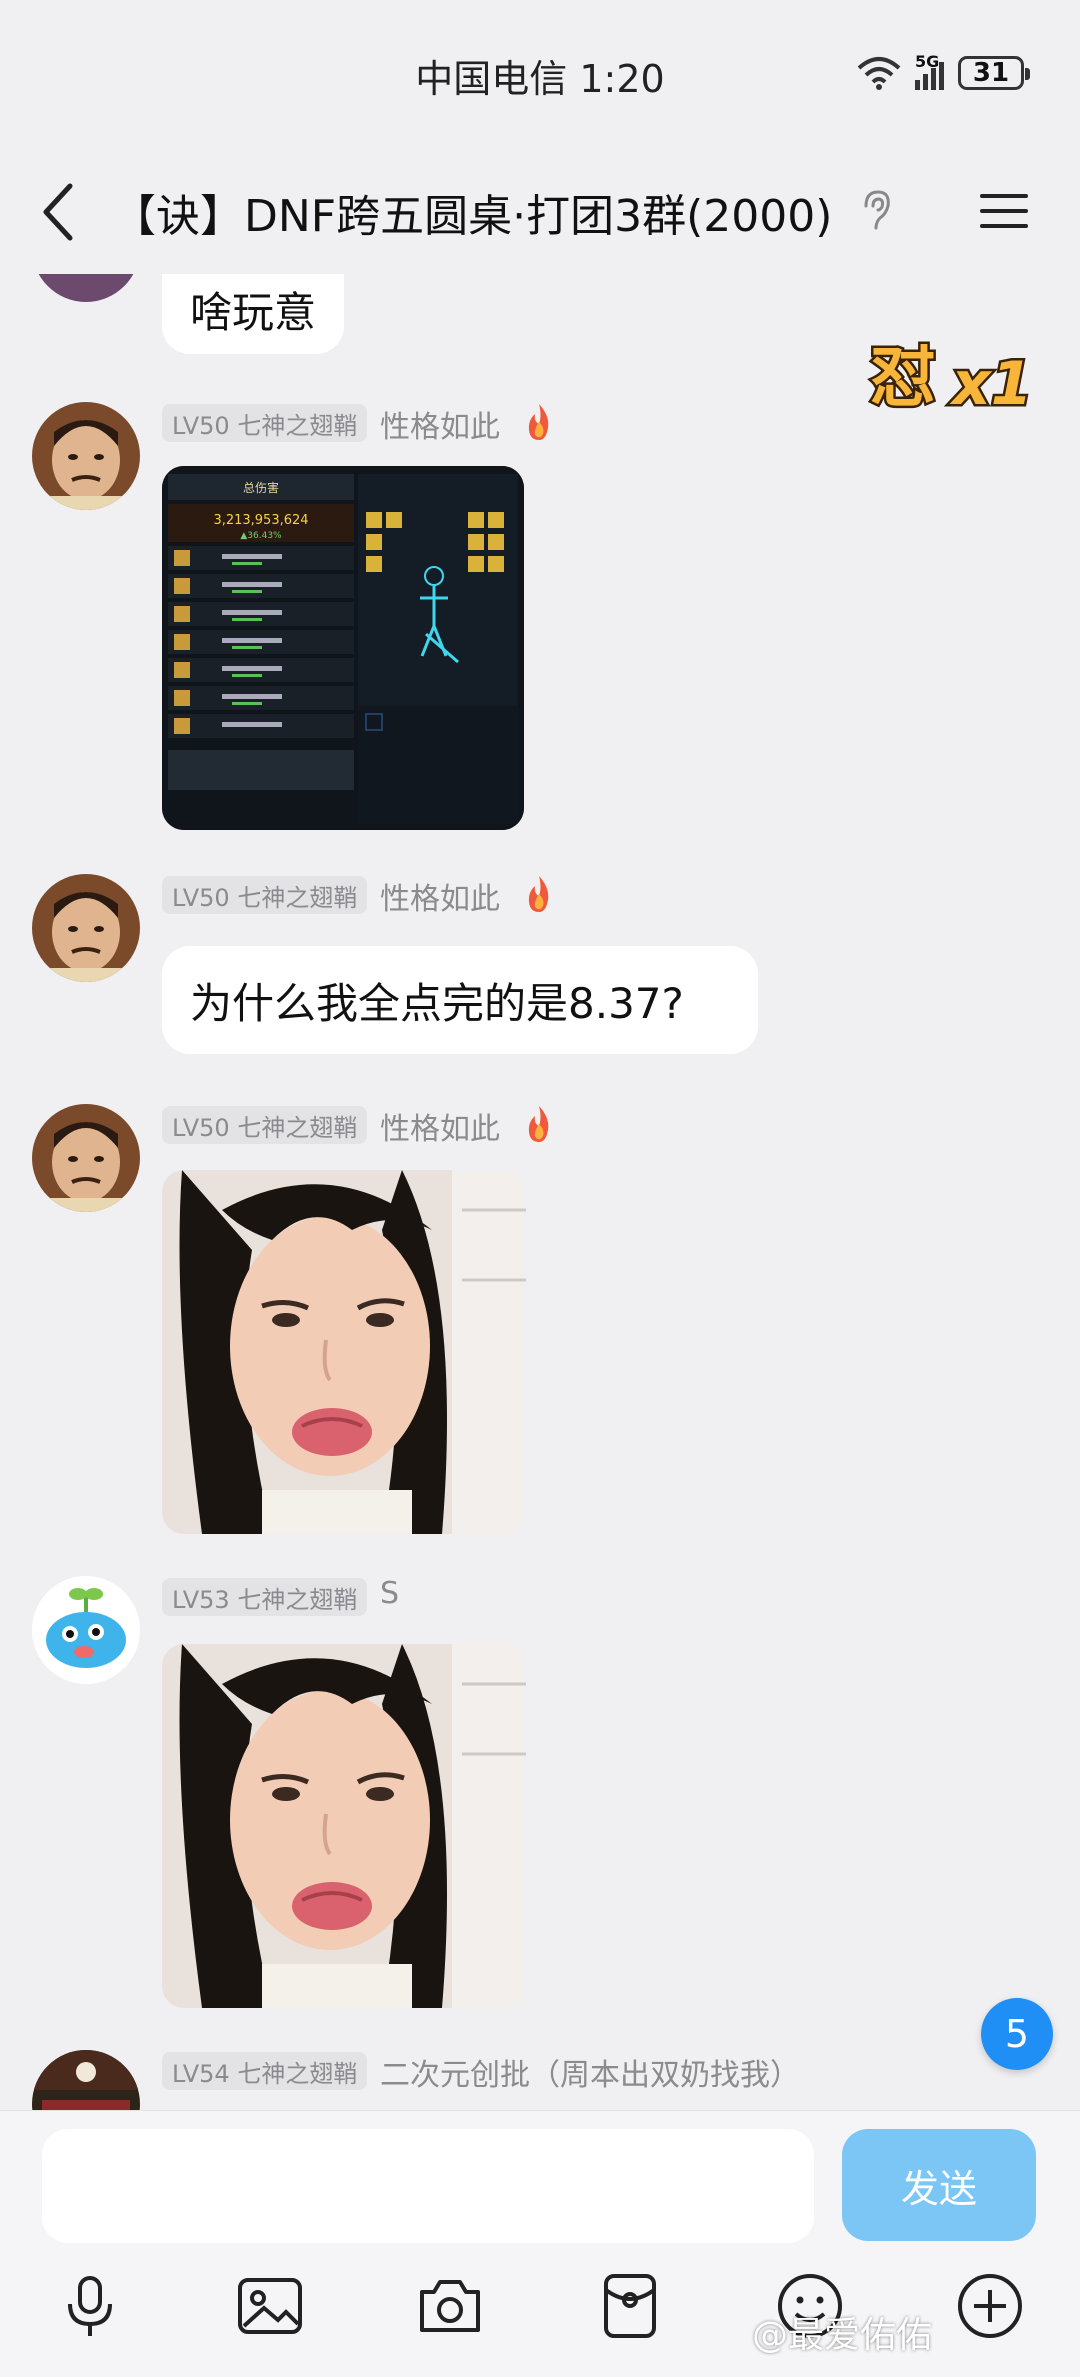 The height and width of the screenshot is (2377, 1080). What do you see at coordinates (630, 2306) in the screenshot?
I see `red-packet-icon` at bounding box center [630, 2306].